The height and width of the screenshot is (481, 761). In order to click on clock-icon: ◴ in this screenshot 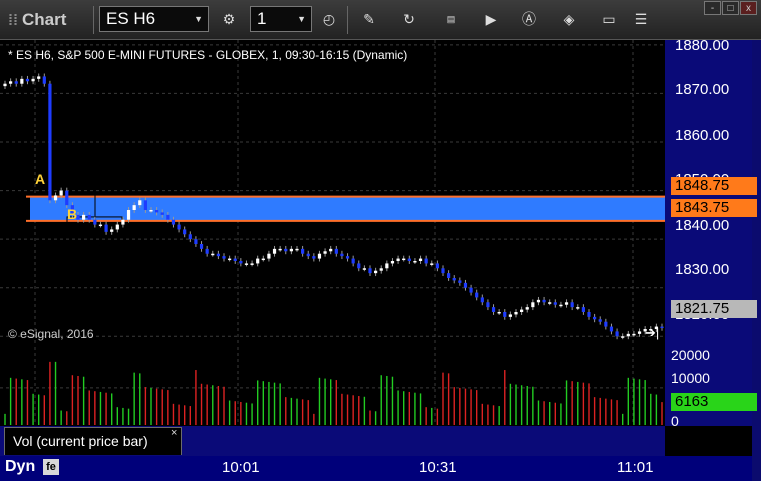, I will do `click(329, 19)`.